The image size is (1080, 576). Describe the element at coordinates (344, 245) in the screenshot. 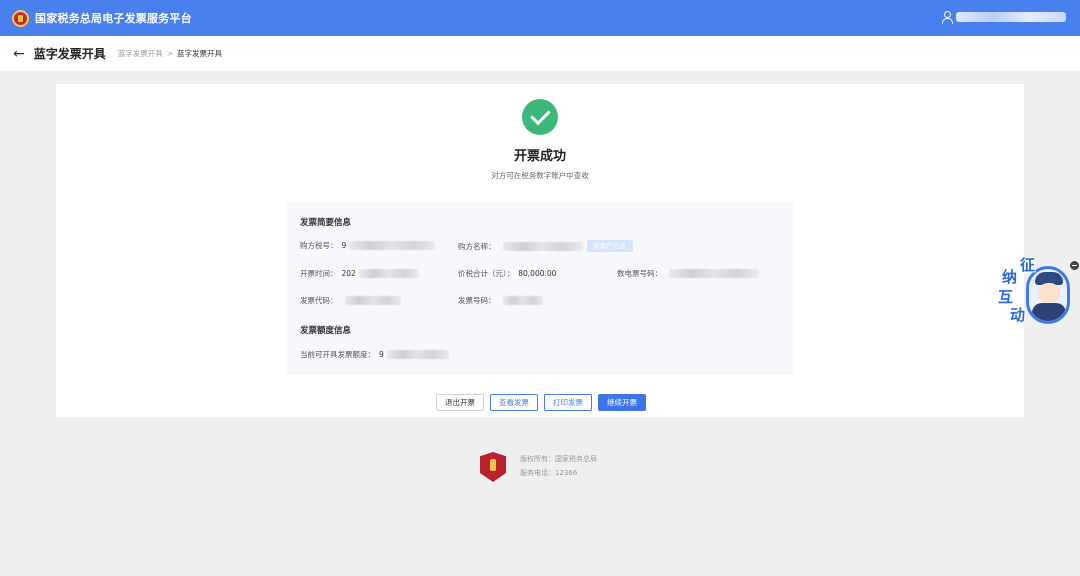

I see `buyer-tax-no-value: 9` at that location.